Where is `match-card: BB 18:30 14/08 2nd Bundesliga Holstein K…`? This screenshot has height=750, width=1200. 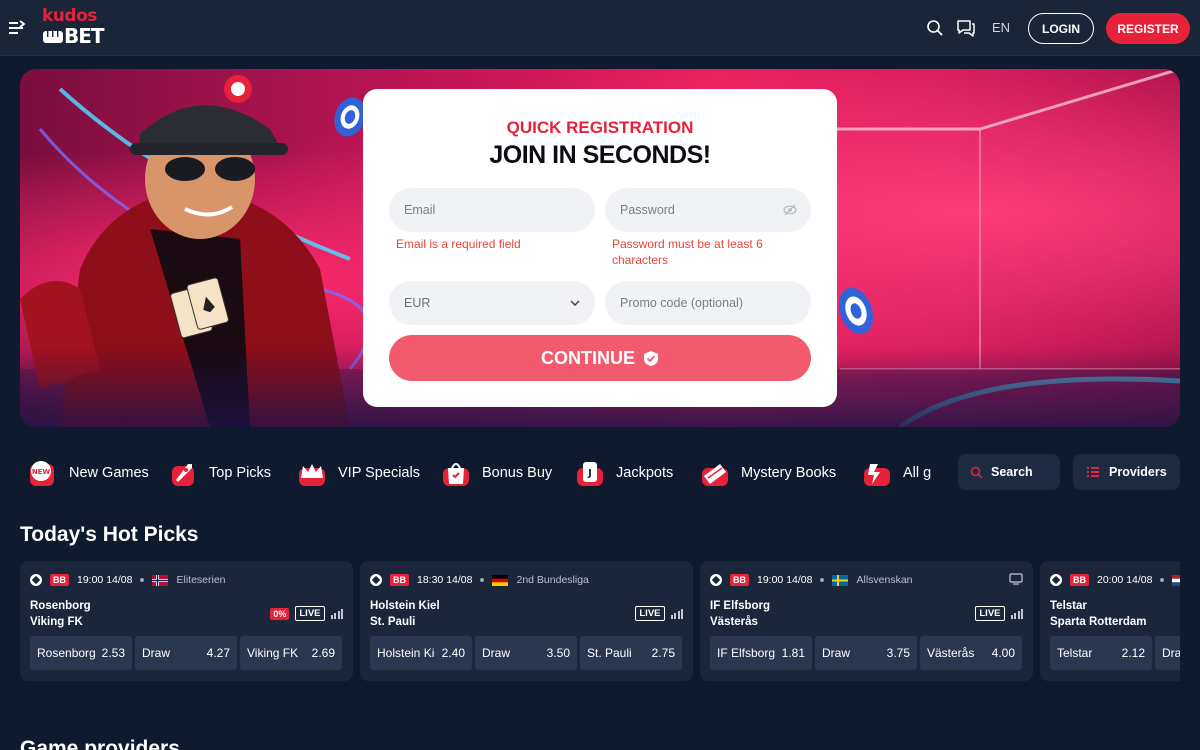
match-card: BB 18:30 14/08 2nd Bundesliga Holstein K… is located at coordinates (526, 621).